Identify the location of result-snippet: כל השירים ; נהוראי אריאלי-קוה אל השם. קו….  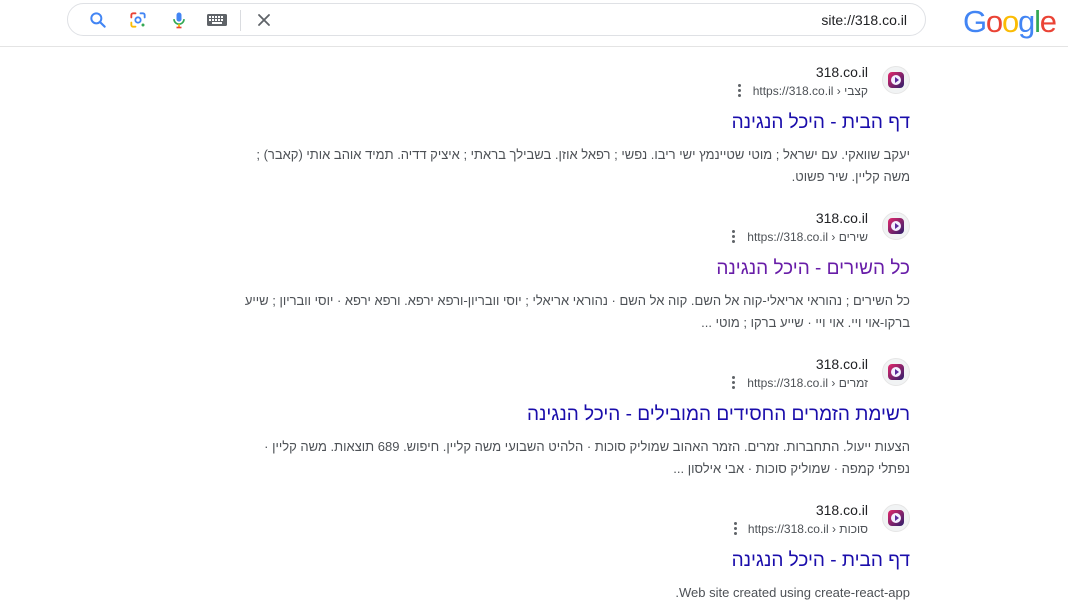
(577, 311).